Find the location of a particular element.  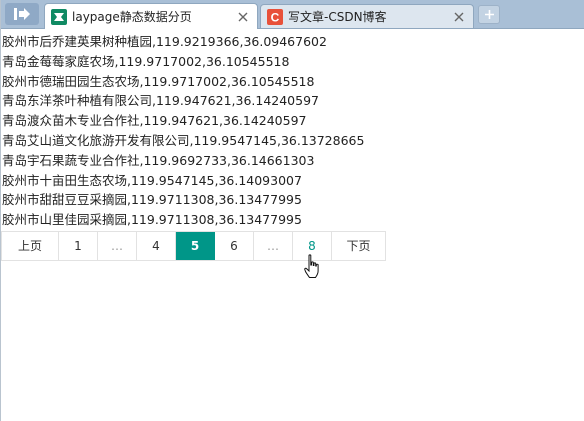

list-item: 胶州市德瑞田园生态农场,119.9717002,36.10545518 is located at coordinates (158, 81).